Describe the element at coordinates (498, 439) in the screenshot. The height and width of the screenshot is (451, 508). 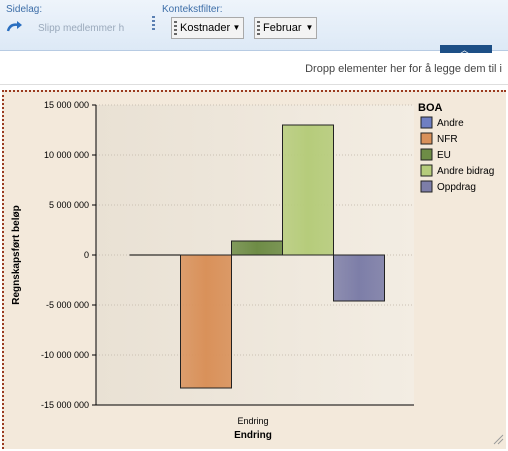
I see `resize-grip-icon` at that location.